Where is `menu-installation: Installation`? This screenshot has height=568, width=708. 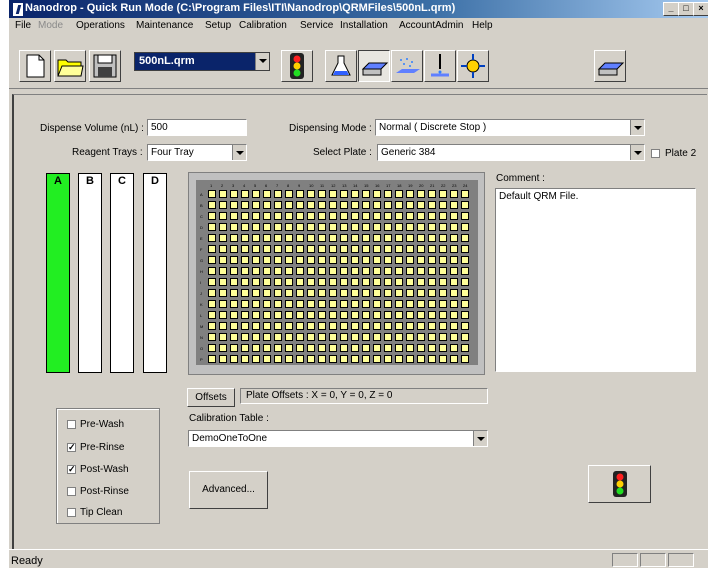 menu-installation: Installation is located at coordinates (364, 25).